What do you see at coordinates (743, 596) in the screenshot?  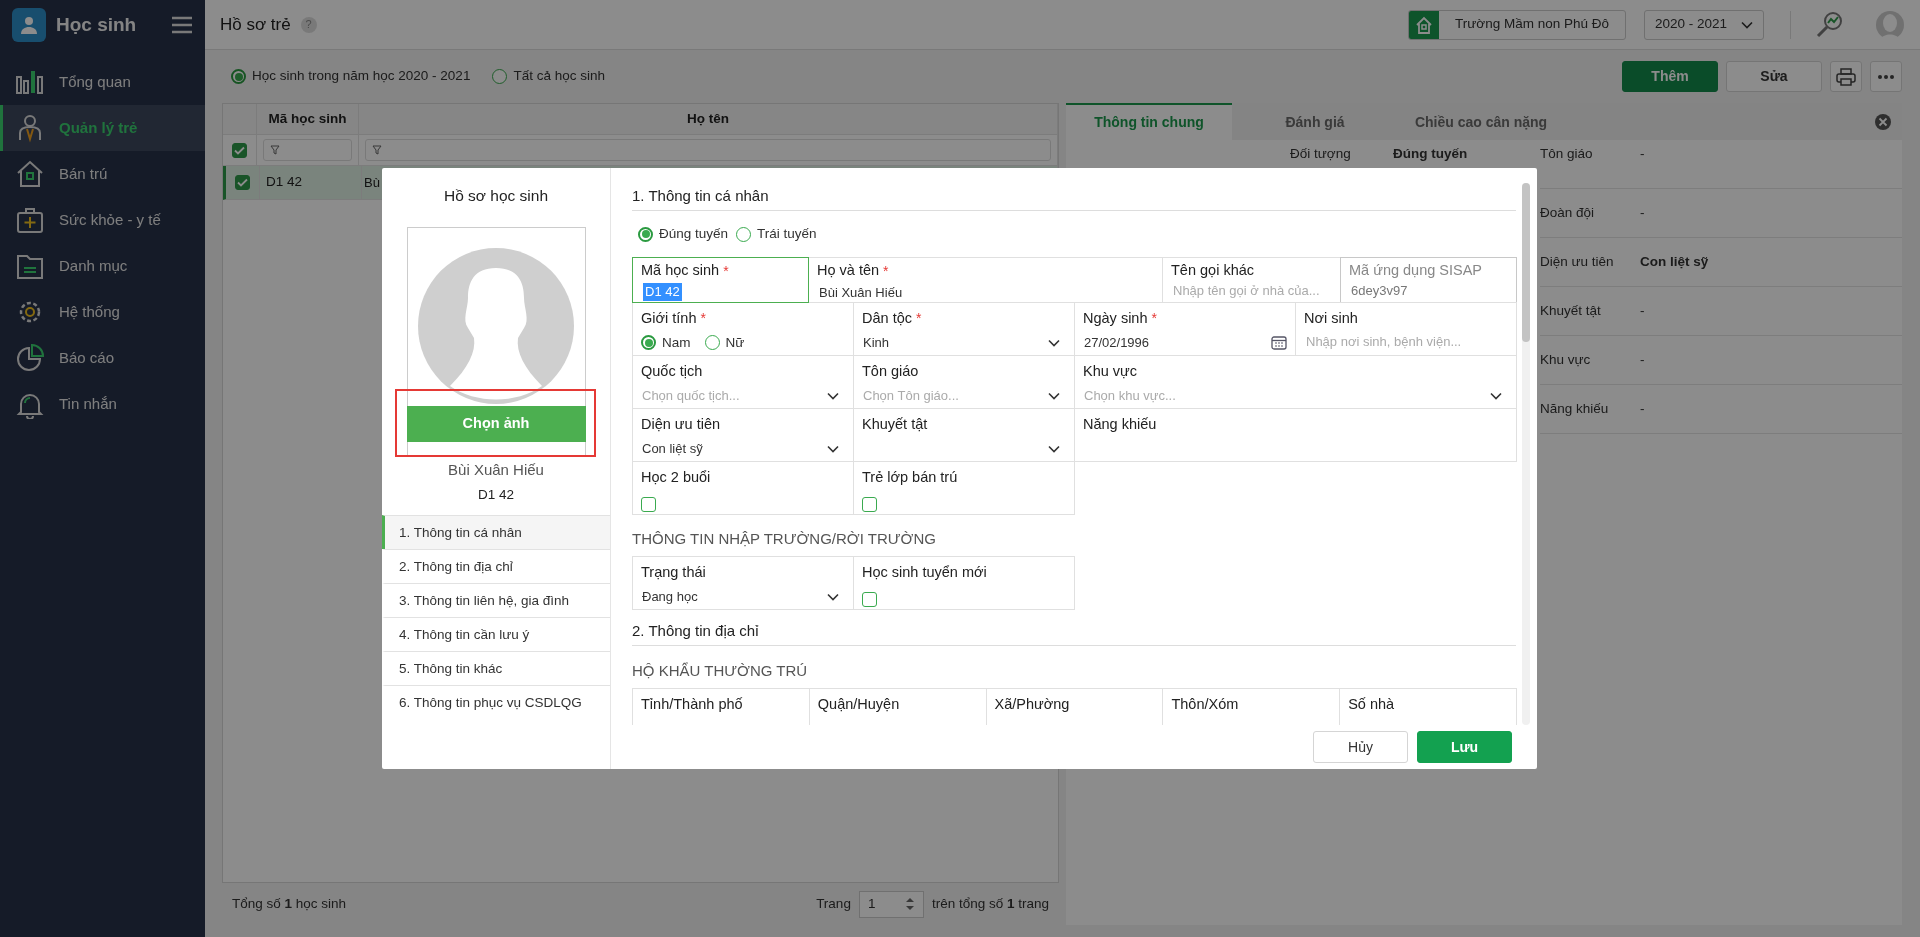 I see `dropdown: Đang học` at bounding box center [743, 596].